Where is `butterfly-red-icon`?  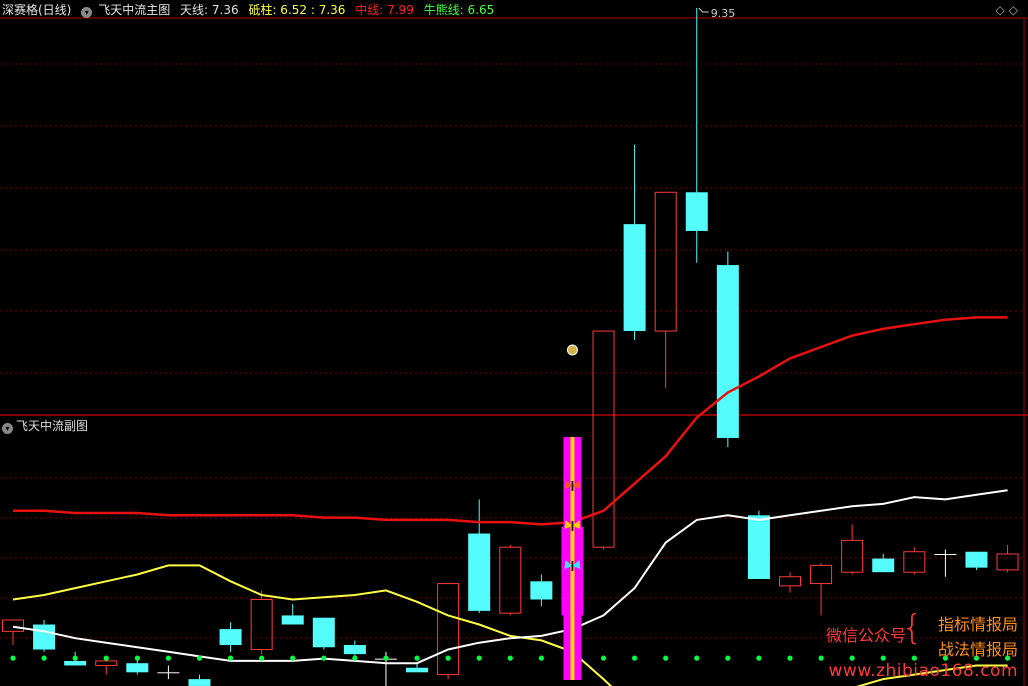 butterfly-red-icon is located at coordinates (572, 486).